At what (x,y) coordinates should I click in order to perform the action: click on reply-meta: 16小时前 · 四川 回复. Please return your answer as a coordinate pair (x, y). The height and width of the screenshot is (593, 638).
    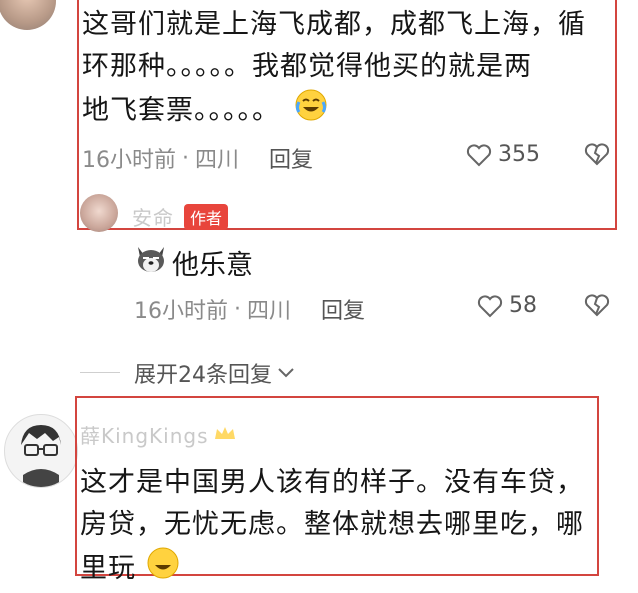
    Looking at the image, I should click on (249, 309).